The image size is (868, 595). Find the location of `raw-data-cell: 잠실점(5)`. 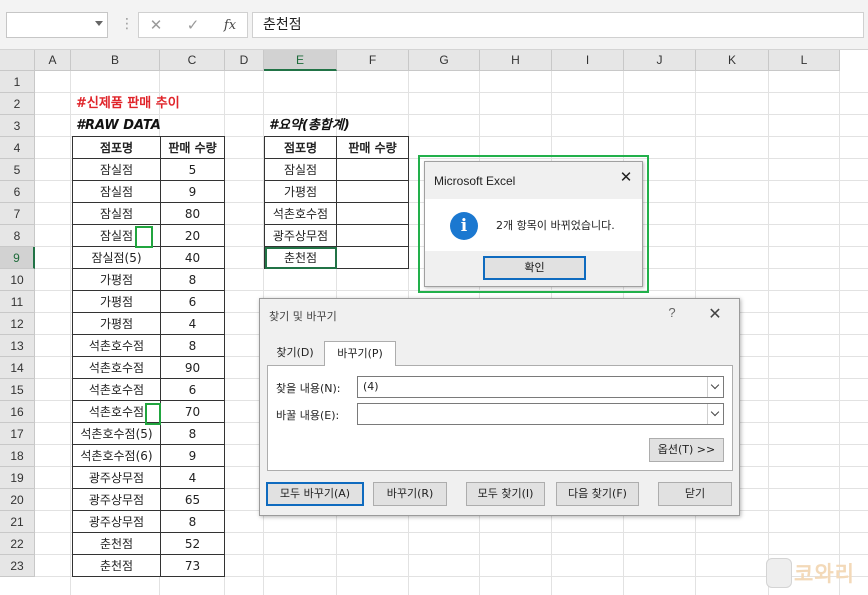

raw-data-cell: 잠실점(5) is located at coordinates (117, 258).